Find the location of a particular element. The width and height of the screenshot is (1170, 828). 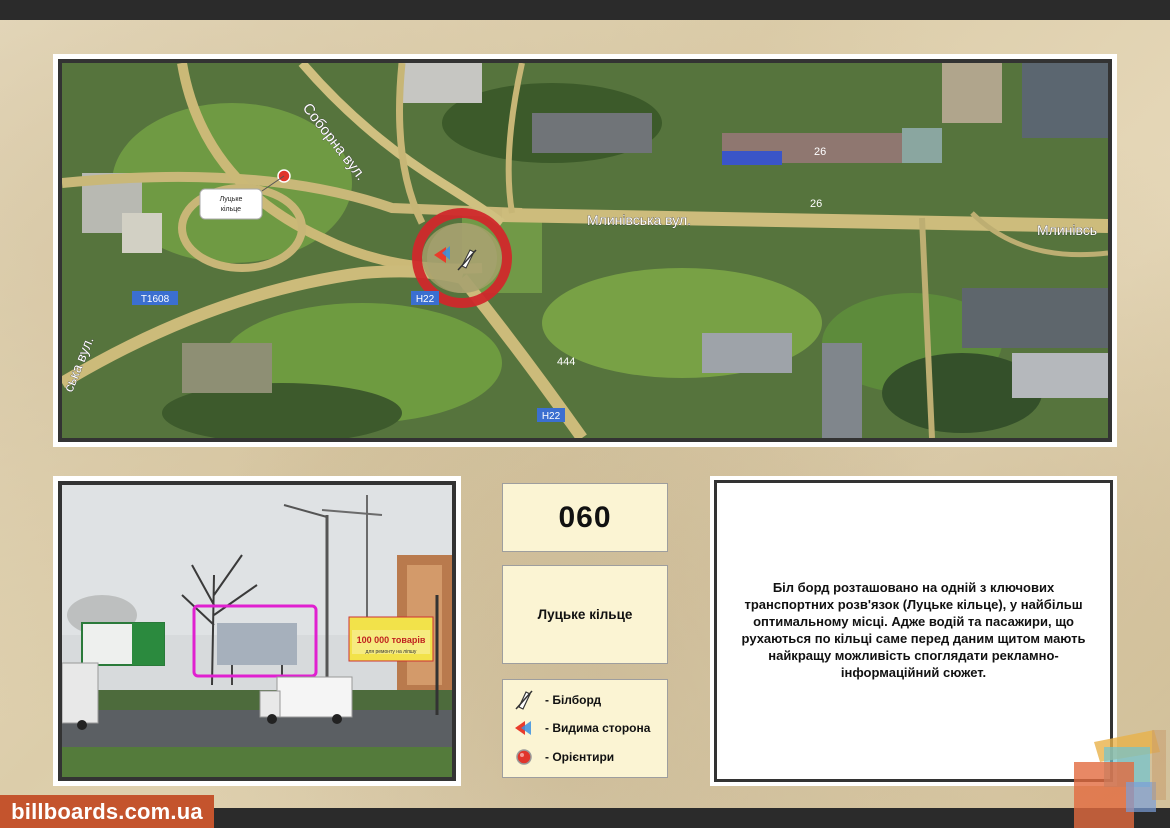

visible-side-icon is located at coordinates (524, 728).